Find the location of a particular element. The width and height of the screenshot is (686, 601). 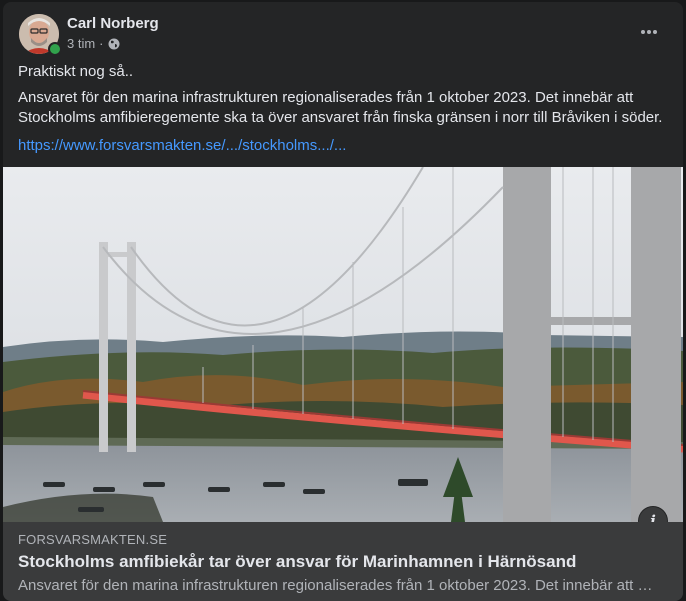

post-time: 3 tim is located at coordinates (81, 43).